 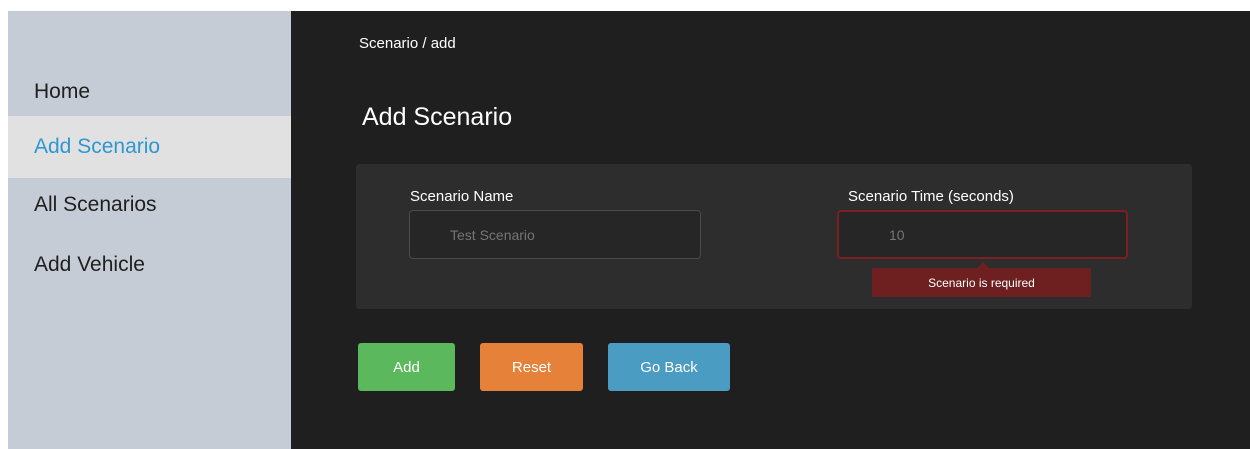 I want to click on reset-button: Reset, so click(x=531, y=367).